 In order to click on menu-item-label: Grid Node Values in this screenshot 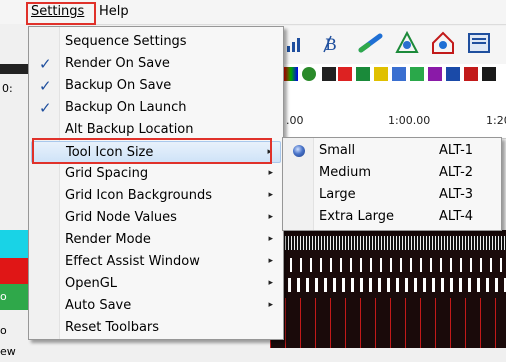, I will do `click(121, 217)`.